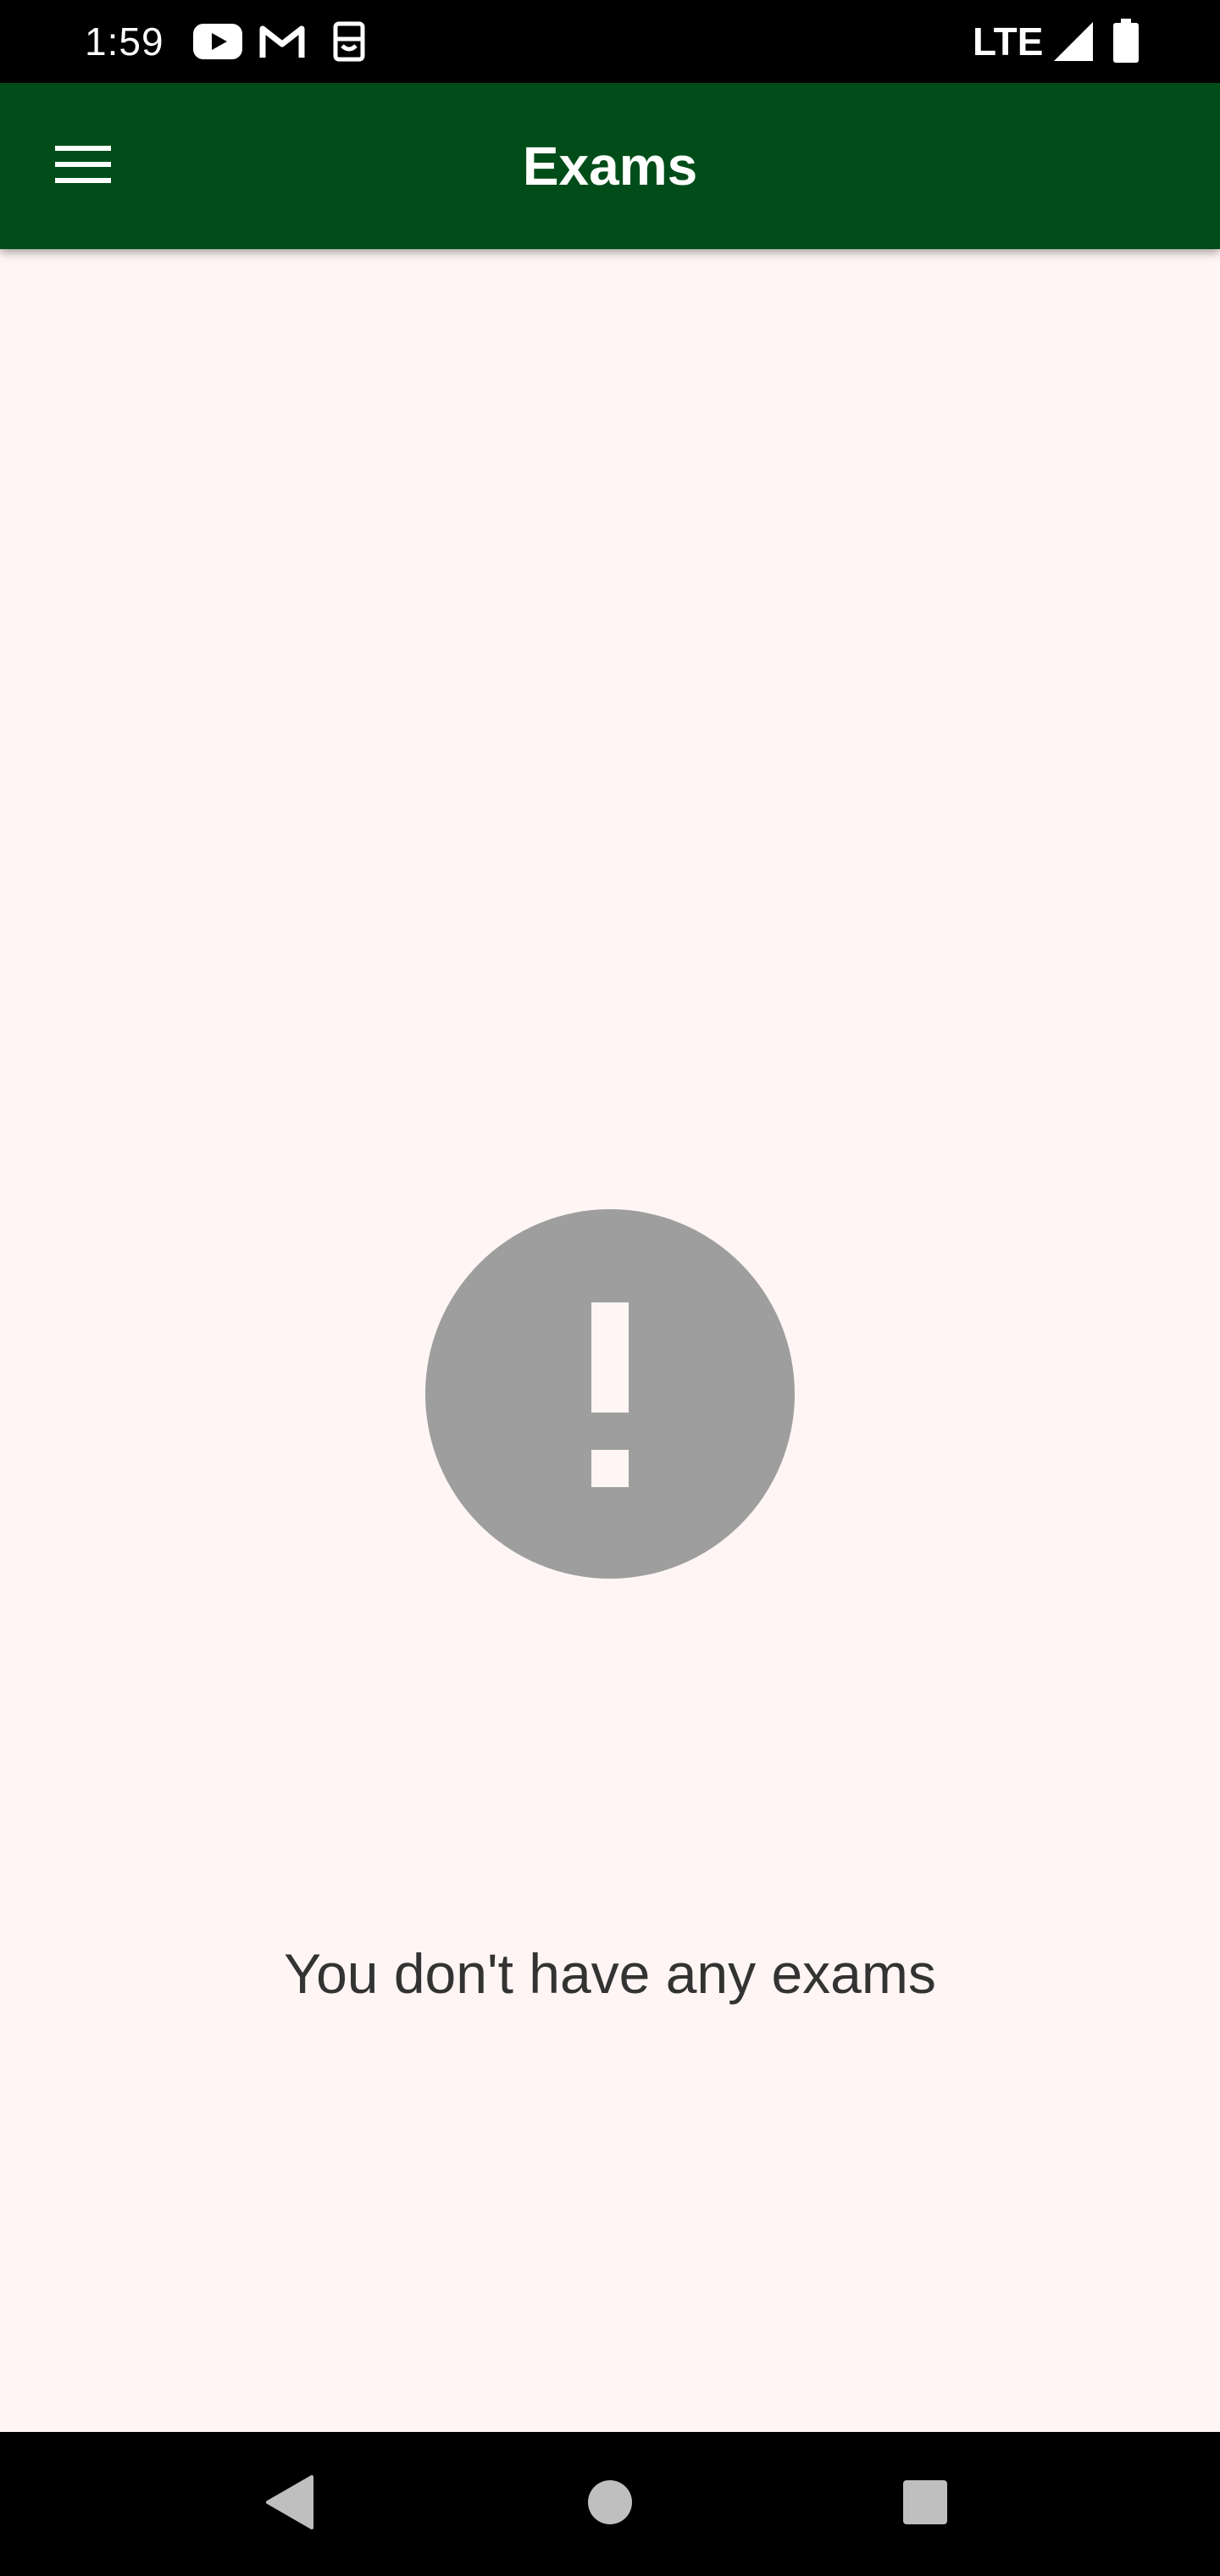 Image resolution: width=1220 pixels, height=2576 pixels. Describe the element at coordinates (1008, 41) in the screenshot. I see `network-type: LTE` at that location.